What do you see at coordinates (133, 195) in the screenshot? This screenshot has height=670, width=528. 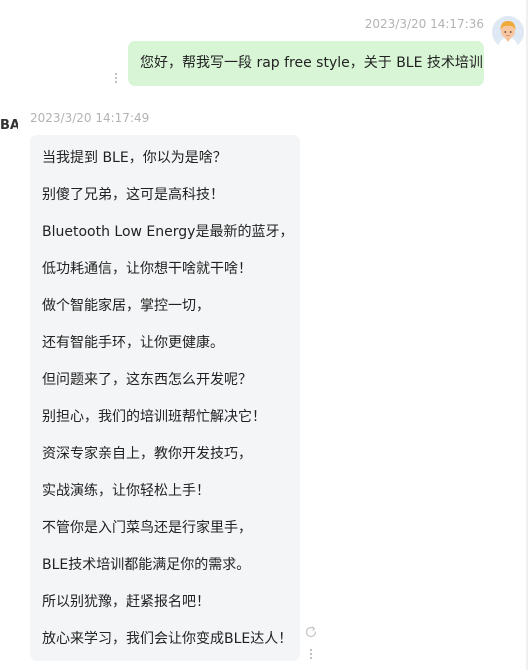 I see `bot-message-line: 别傻了兄弟，这可是高科技！` at bounding box center [133, 195].